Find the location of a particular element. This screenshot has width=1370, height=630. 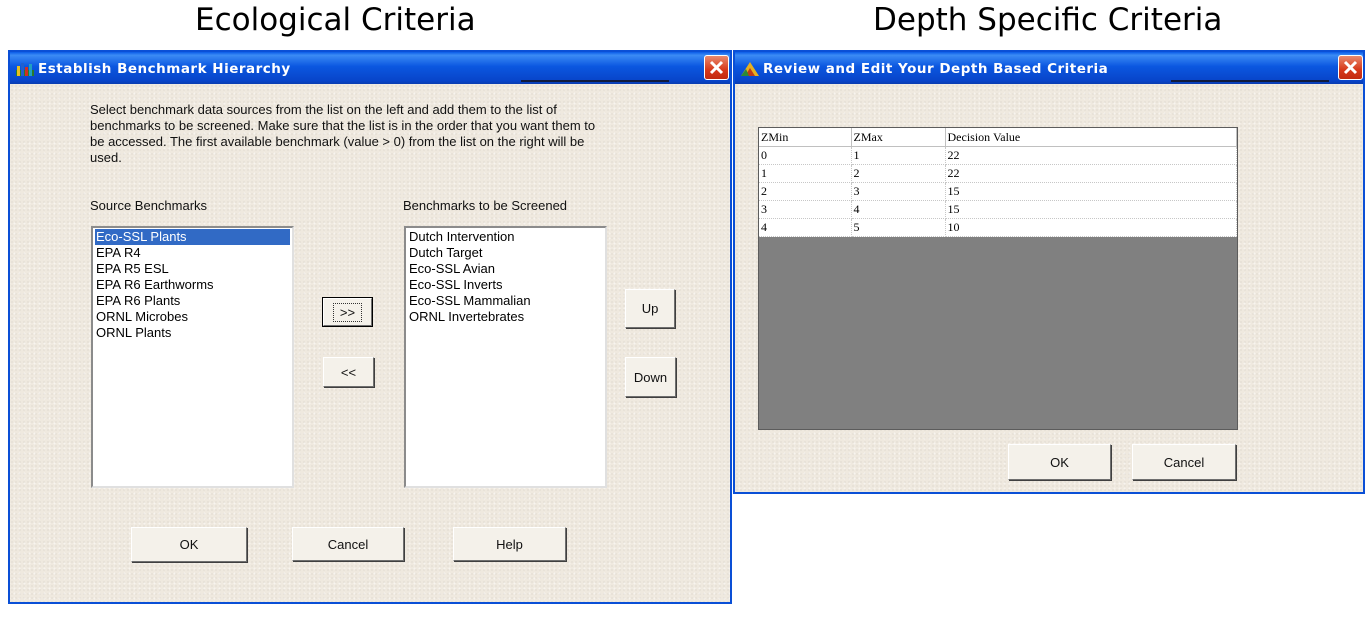

table-row: 2 3 15 is located at coordinates (998, 191).